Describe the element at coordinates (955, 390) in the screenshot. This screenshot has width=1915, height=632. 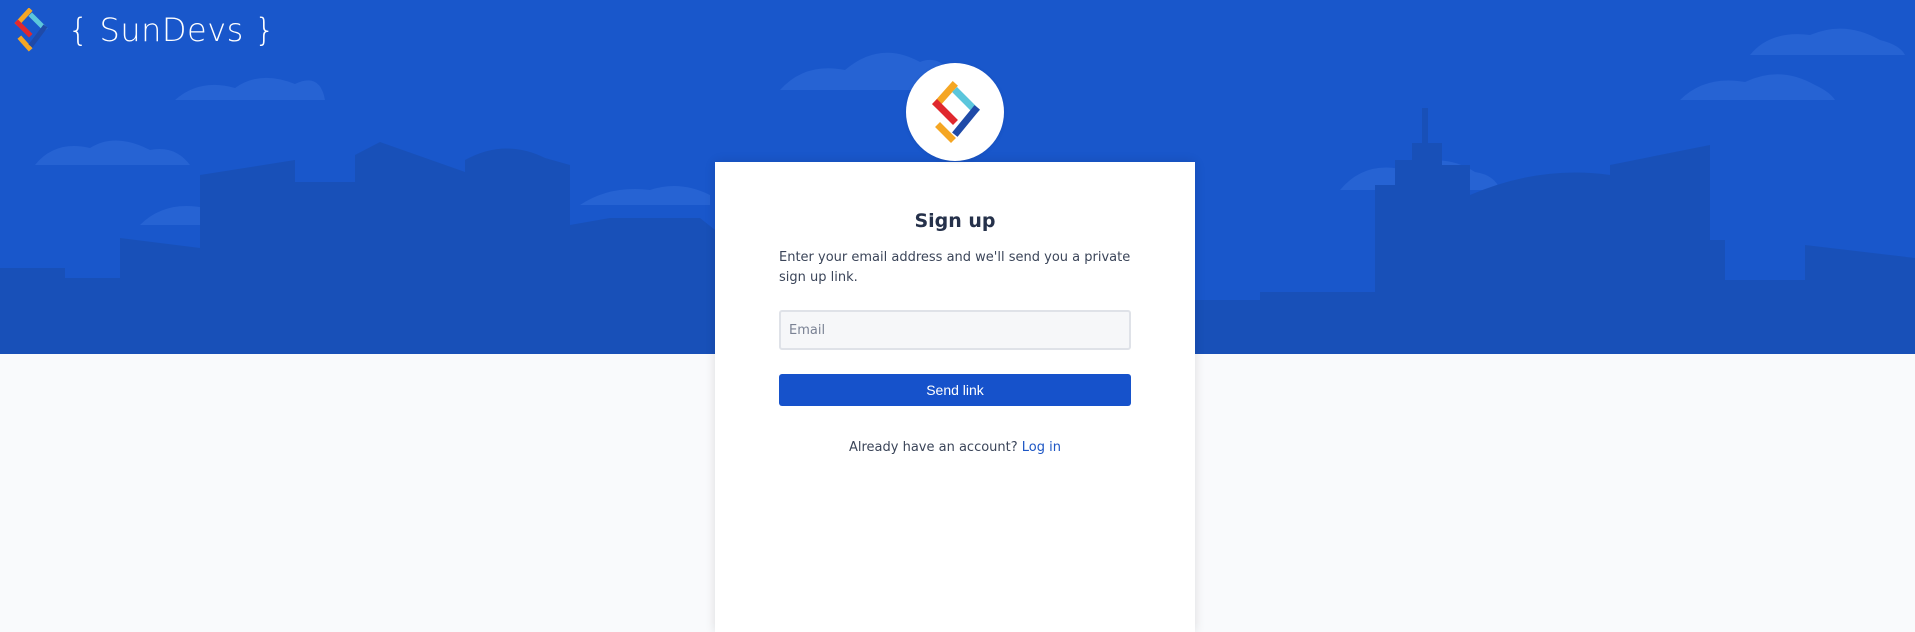
I see `send-link-button: Send link` at that location.